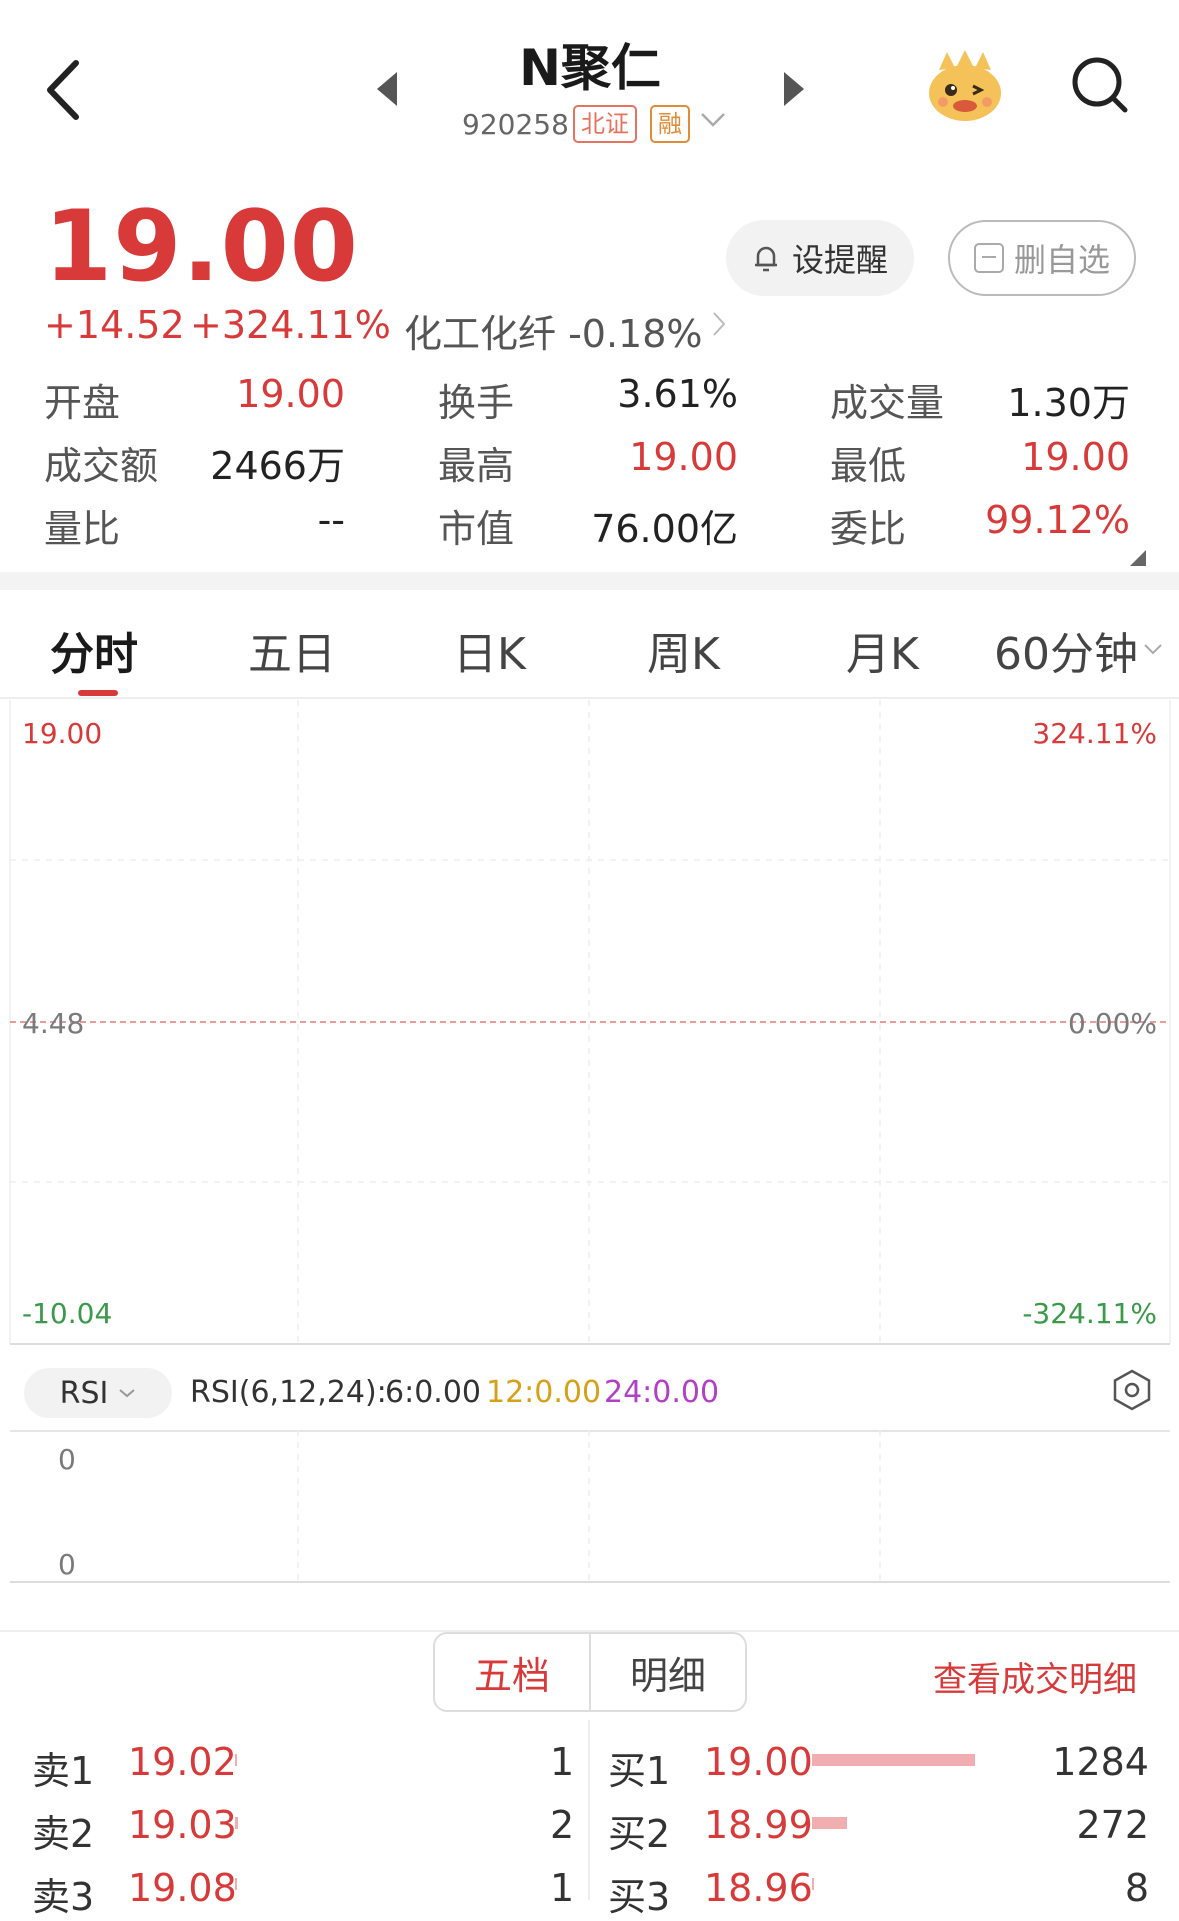 The width and height of the screenshot is (1179, 1921). What do you see at coordinates (82, 529) in the screenshot?
I see `stat-label-volume-ratio: 量比` at bounding box center [82, 529].